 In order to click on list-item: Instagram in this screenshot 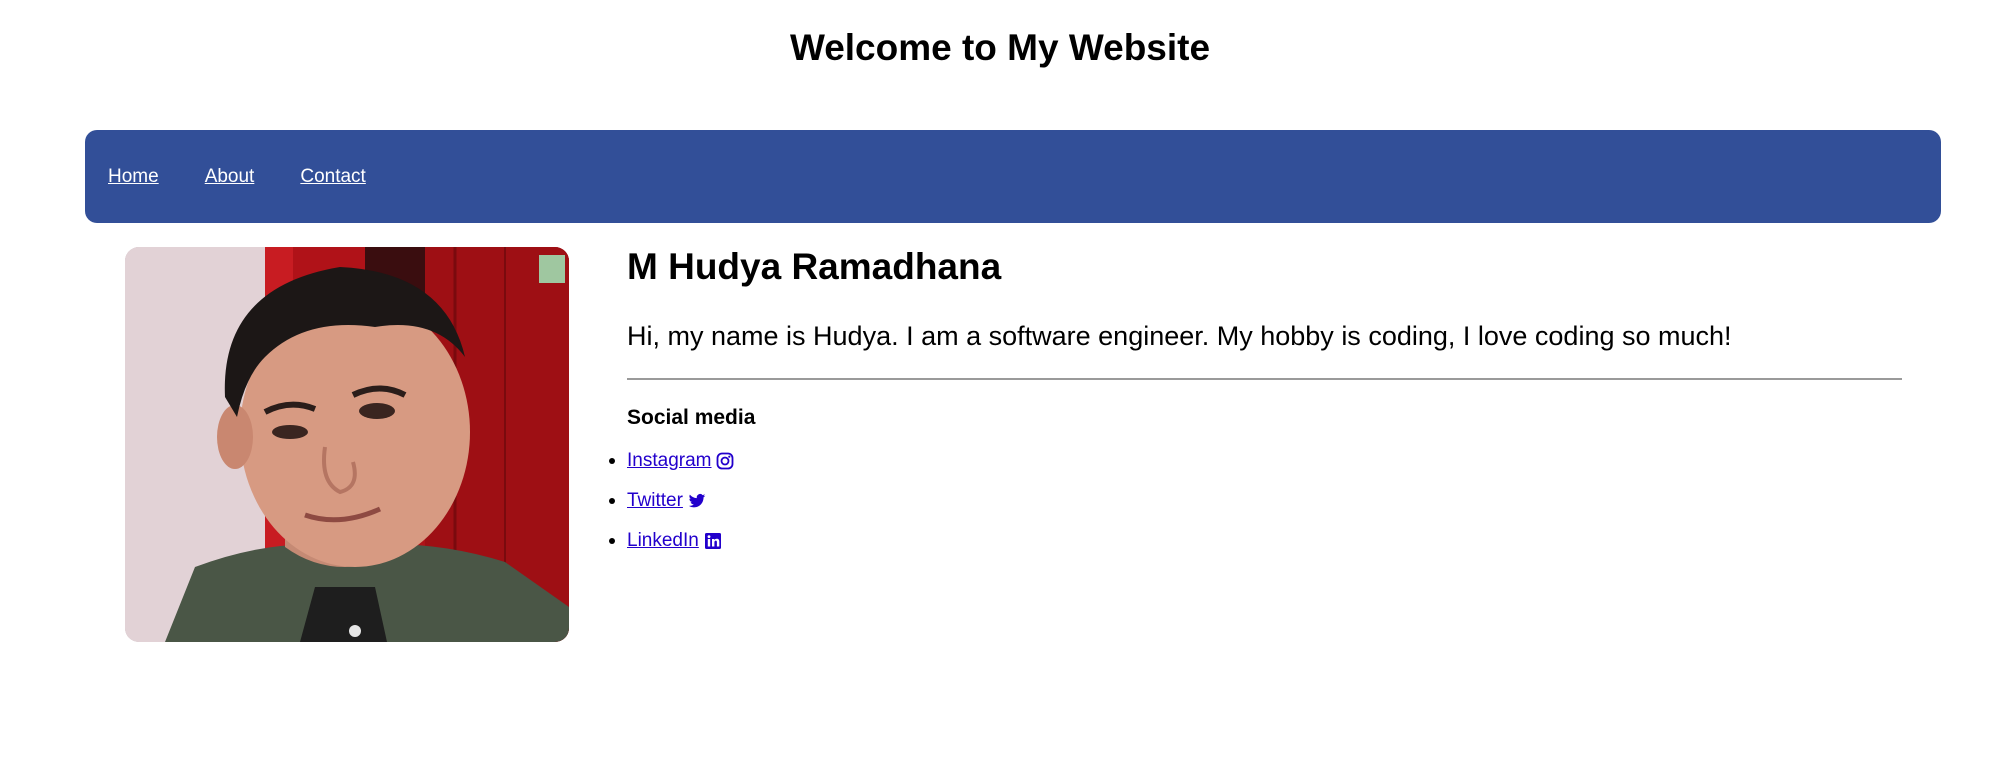, I will do `click(1255, 461)`.